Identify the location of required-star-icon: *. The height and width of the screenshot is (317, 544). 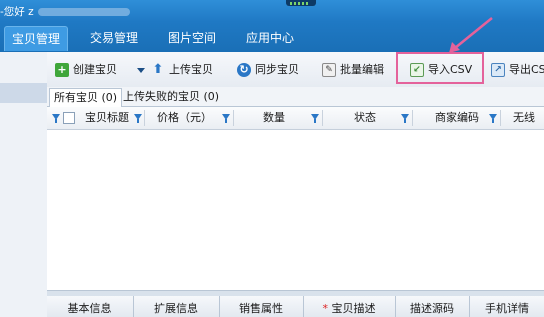
(325, 308).